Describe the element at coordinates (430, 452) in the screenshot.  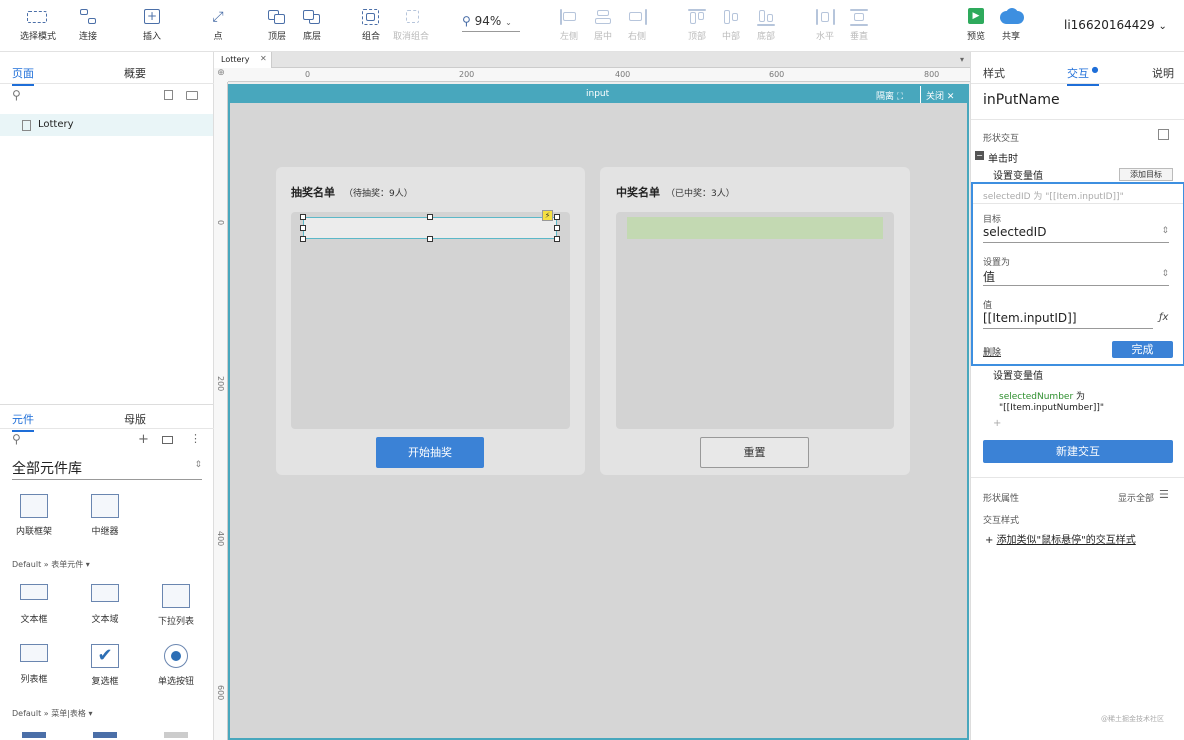
I see `start-draw-button: 开始抽奖` at that location.